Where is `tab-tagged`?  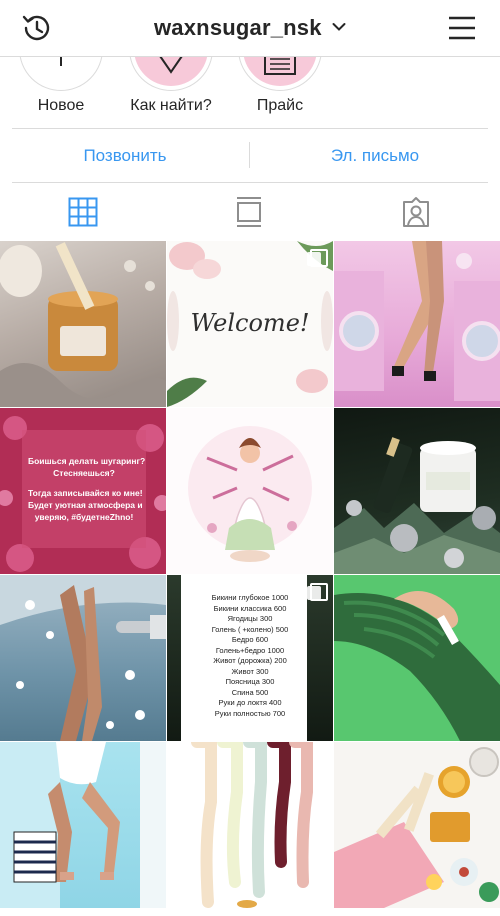 tab-tagged is located at coordinates (416, 211).